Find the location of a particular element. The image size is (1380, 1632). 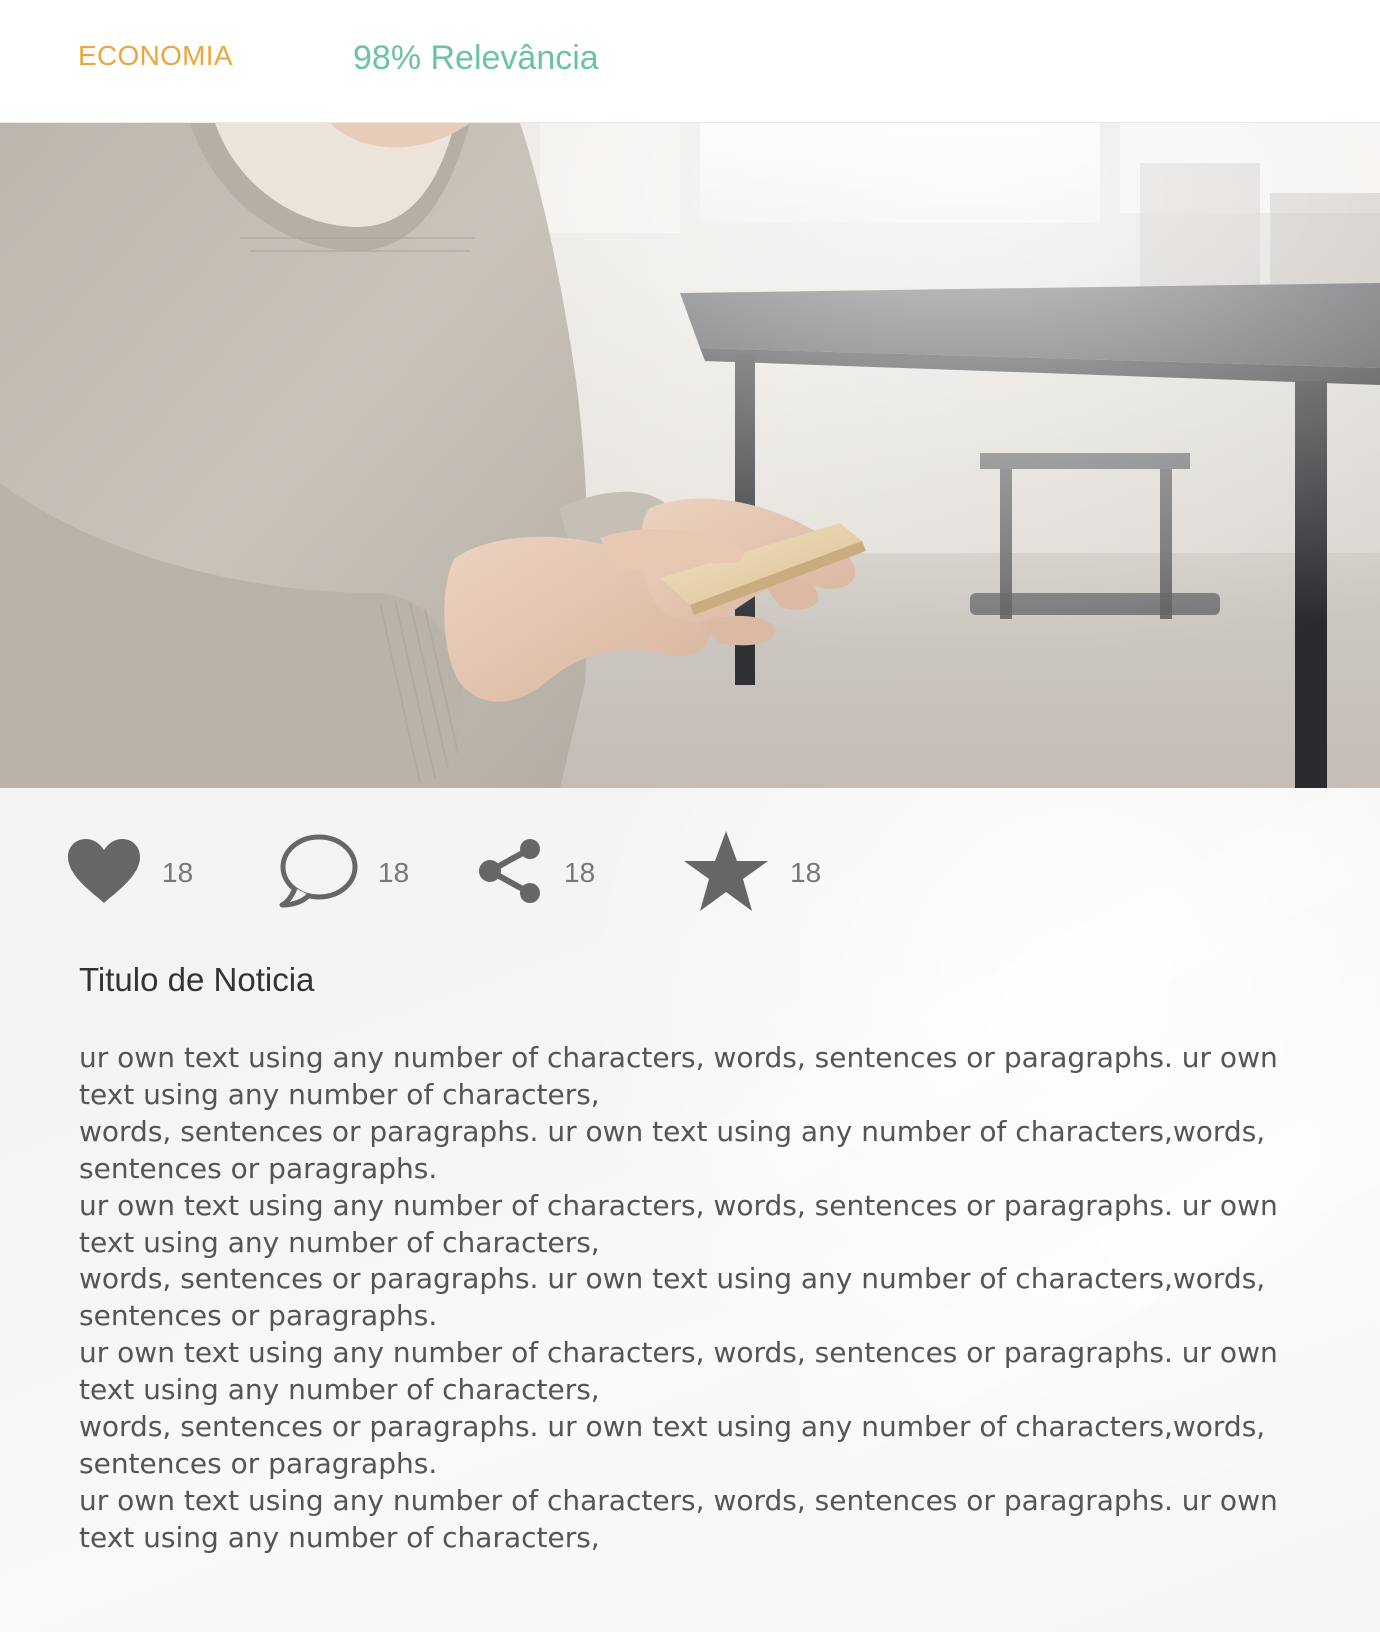

favorite-button: 18 is located at coordinates (751, 873).